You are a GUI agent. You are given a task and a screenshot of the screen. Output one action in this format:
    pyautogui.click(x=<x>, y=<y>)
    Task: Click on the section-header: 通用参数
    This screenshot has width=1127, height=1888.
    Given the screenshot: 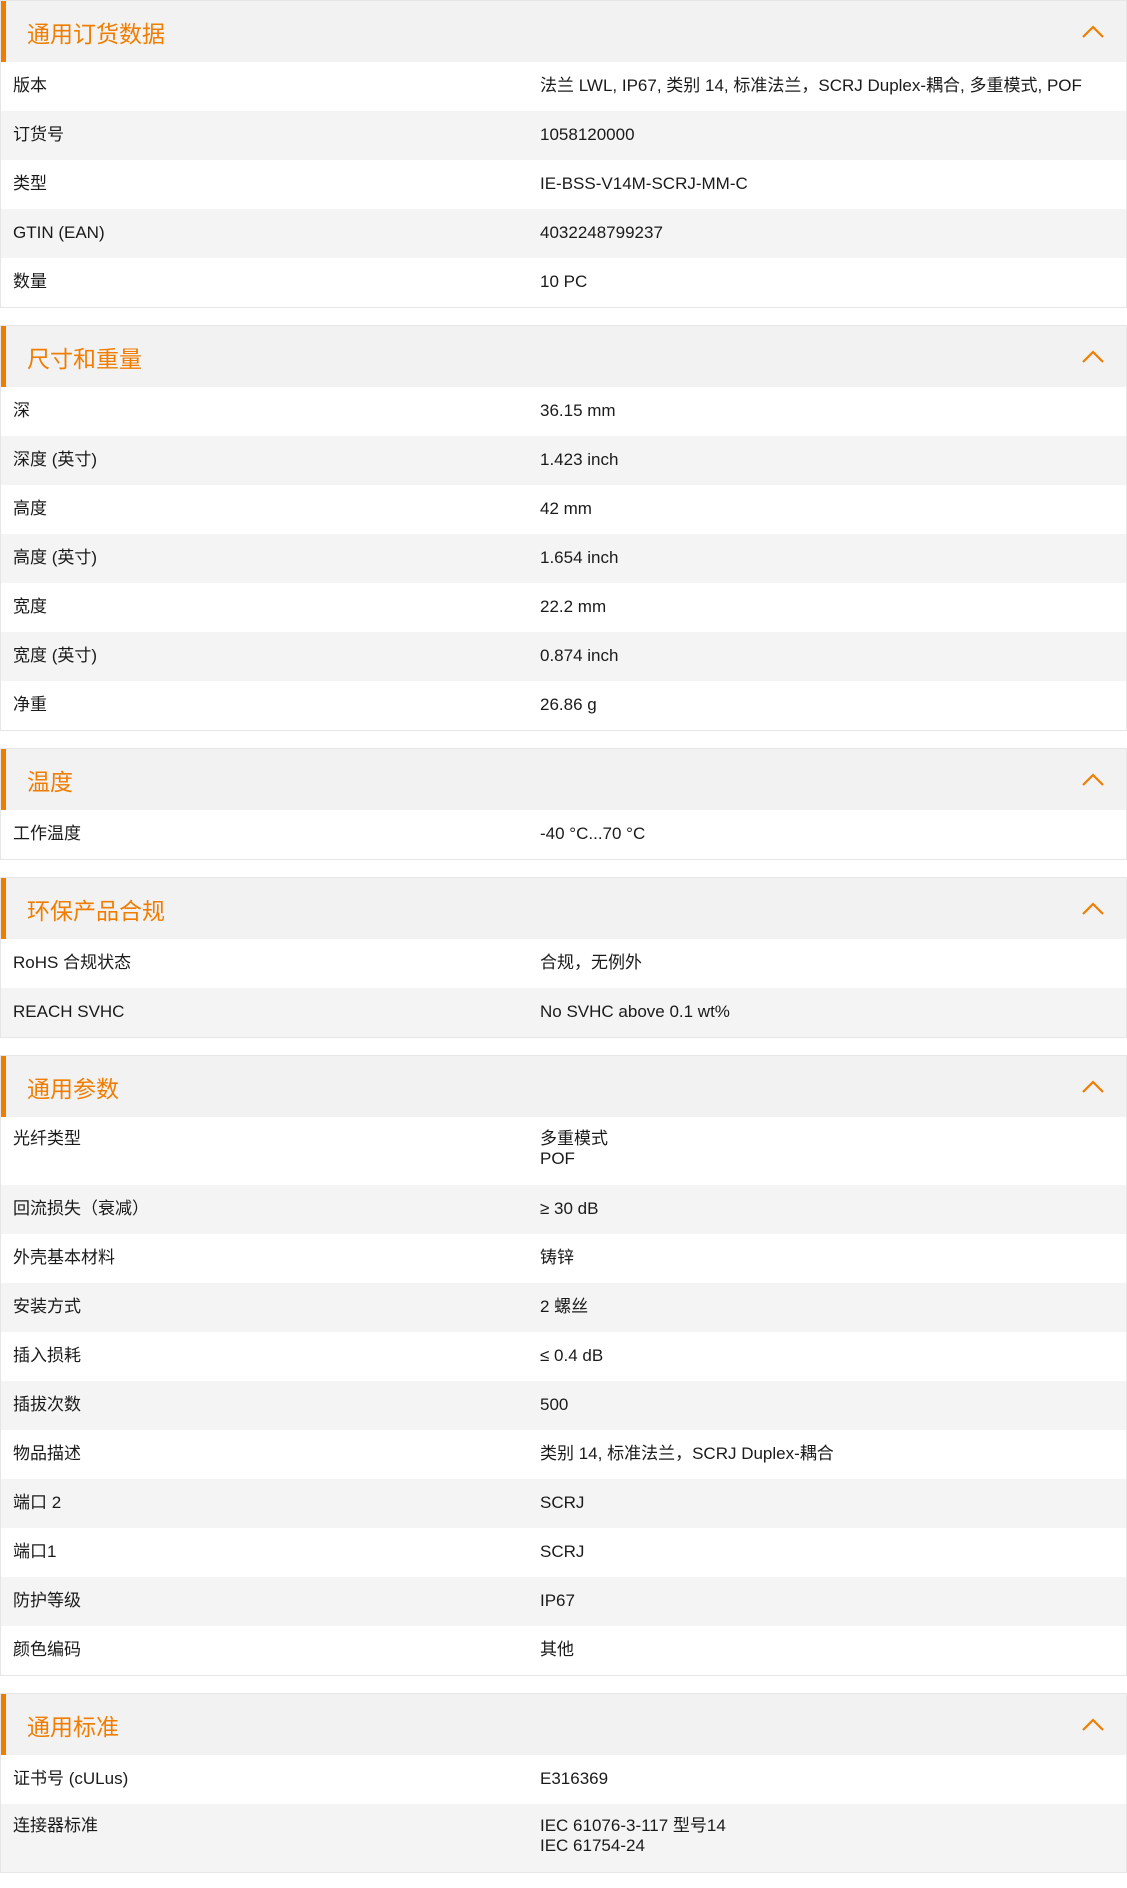 What is the action you would take?
    pyautogui.click(x=563, y=1086)
    